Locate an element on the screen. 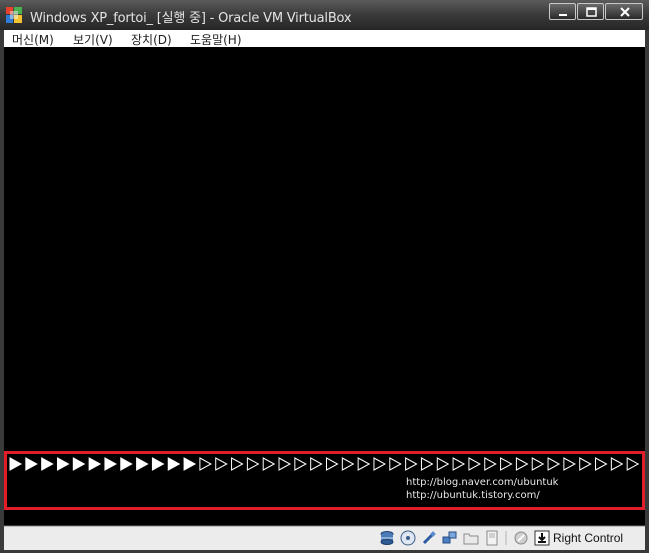  network-icon is located at coordinates (450, 538).